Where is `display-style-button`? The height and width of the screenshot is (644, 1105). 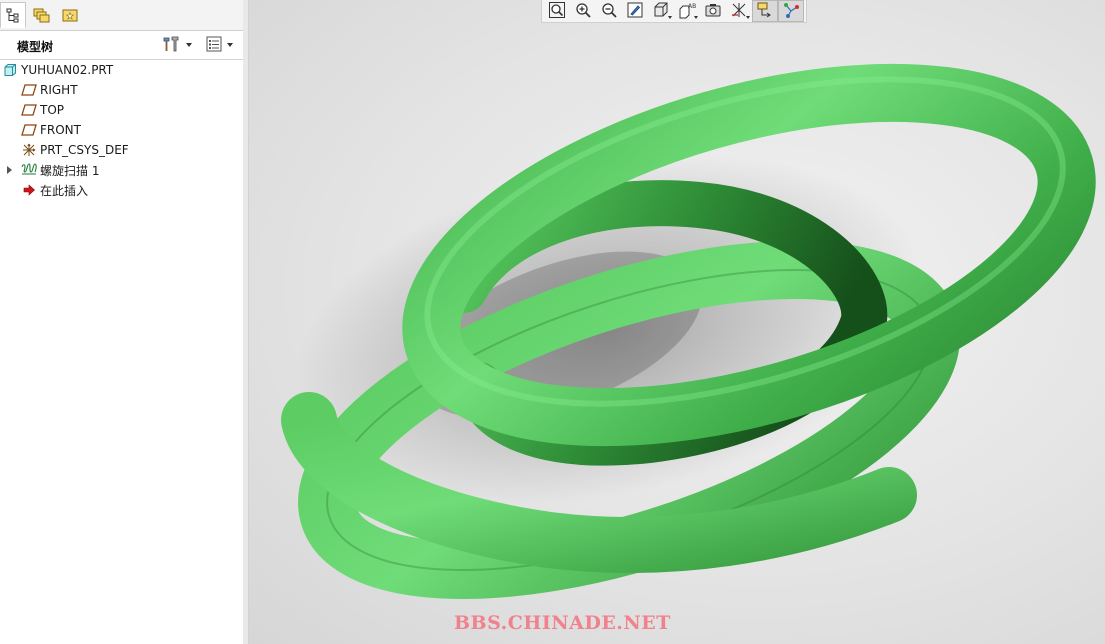 display-style-button is located at coordinates (661, 11).